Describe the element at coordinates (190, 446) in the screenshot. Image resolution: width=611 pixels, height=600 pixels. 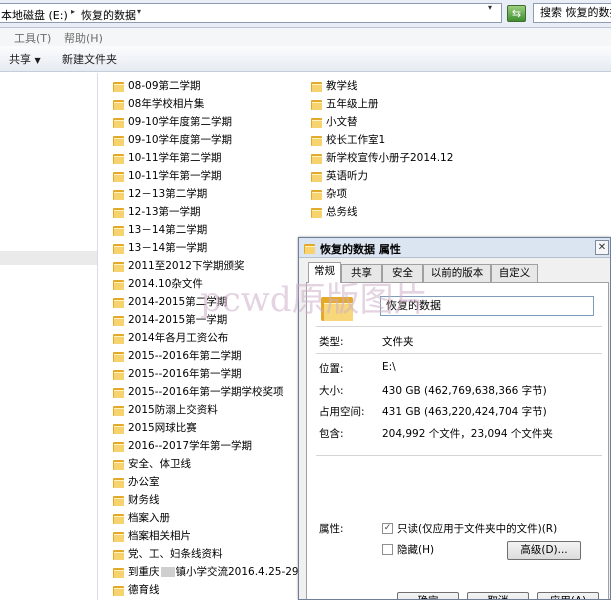
I see `folder-name: 2016--2017学年第一学期` at that location.